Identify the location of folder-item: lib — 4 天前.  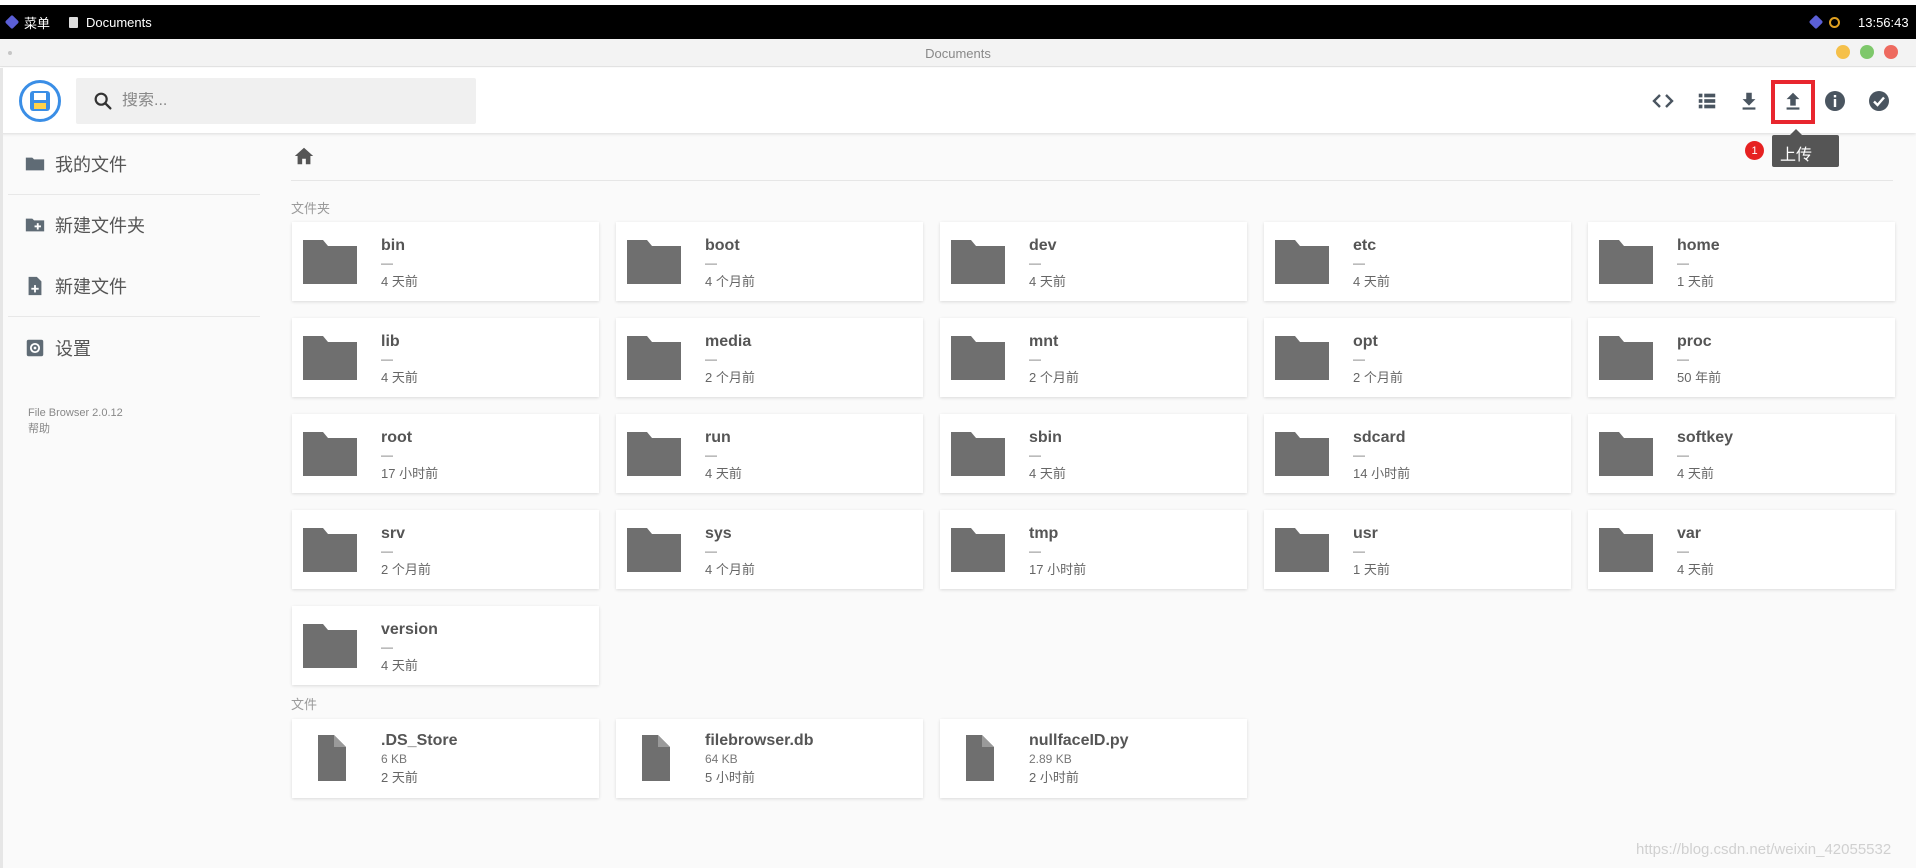
(445, 357).